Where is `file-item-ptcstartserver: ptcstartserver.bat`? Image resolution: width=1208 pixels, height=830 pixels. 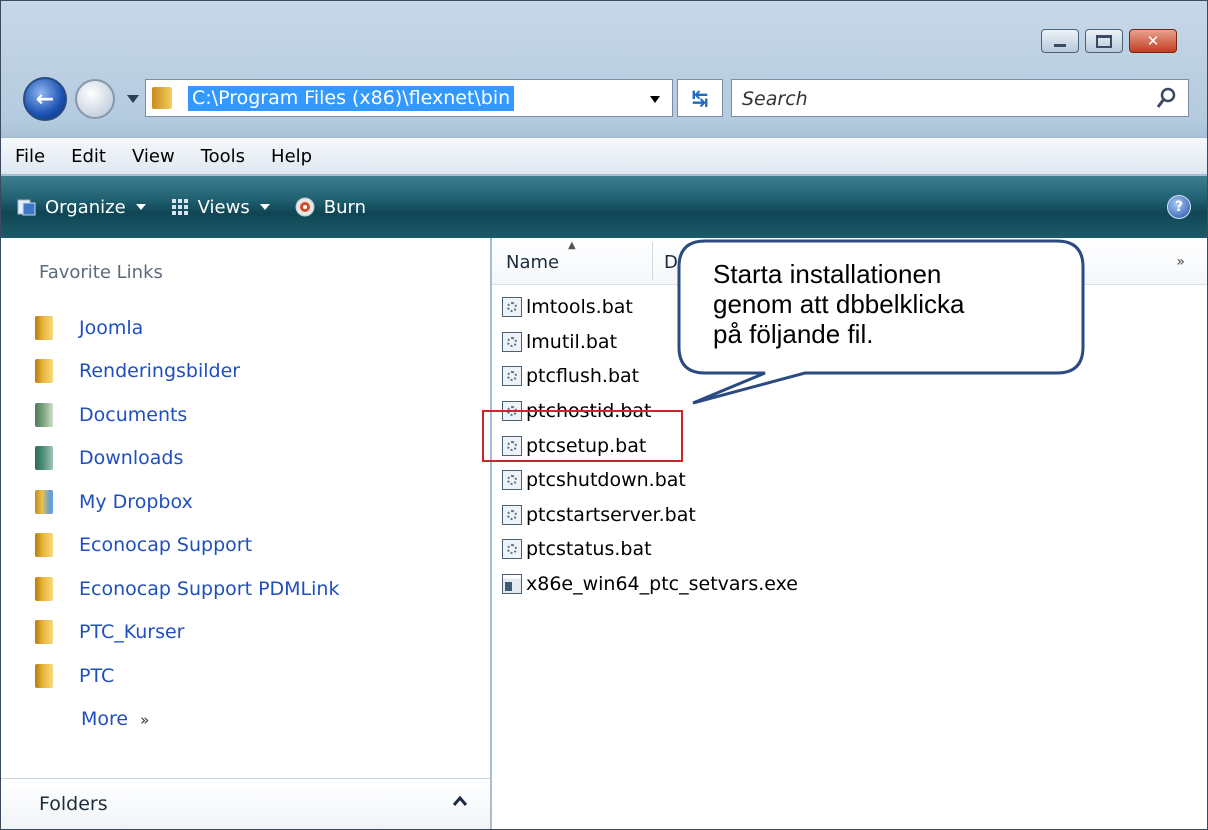 file-item-ptcstartserver: ptcstartserver.bat is located at coordinates (650, 515).